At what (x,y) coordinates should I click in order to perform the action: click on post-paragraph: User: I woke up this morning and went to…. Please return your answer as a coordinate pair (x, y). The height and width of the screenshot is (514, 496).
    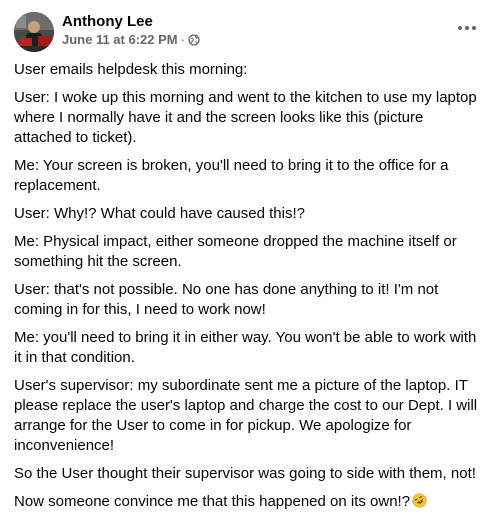
    Looking at the image, I should click on (245, 117).